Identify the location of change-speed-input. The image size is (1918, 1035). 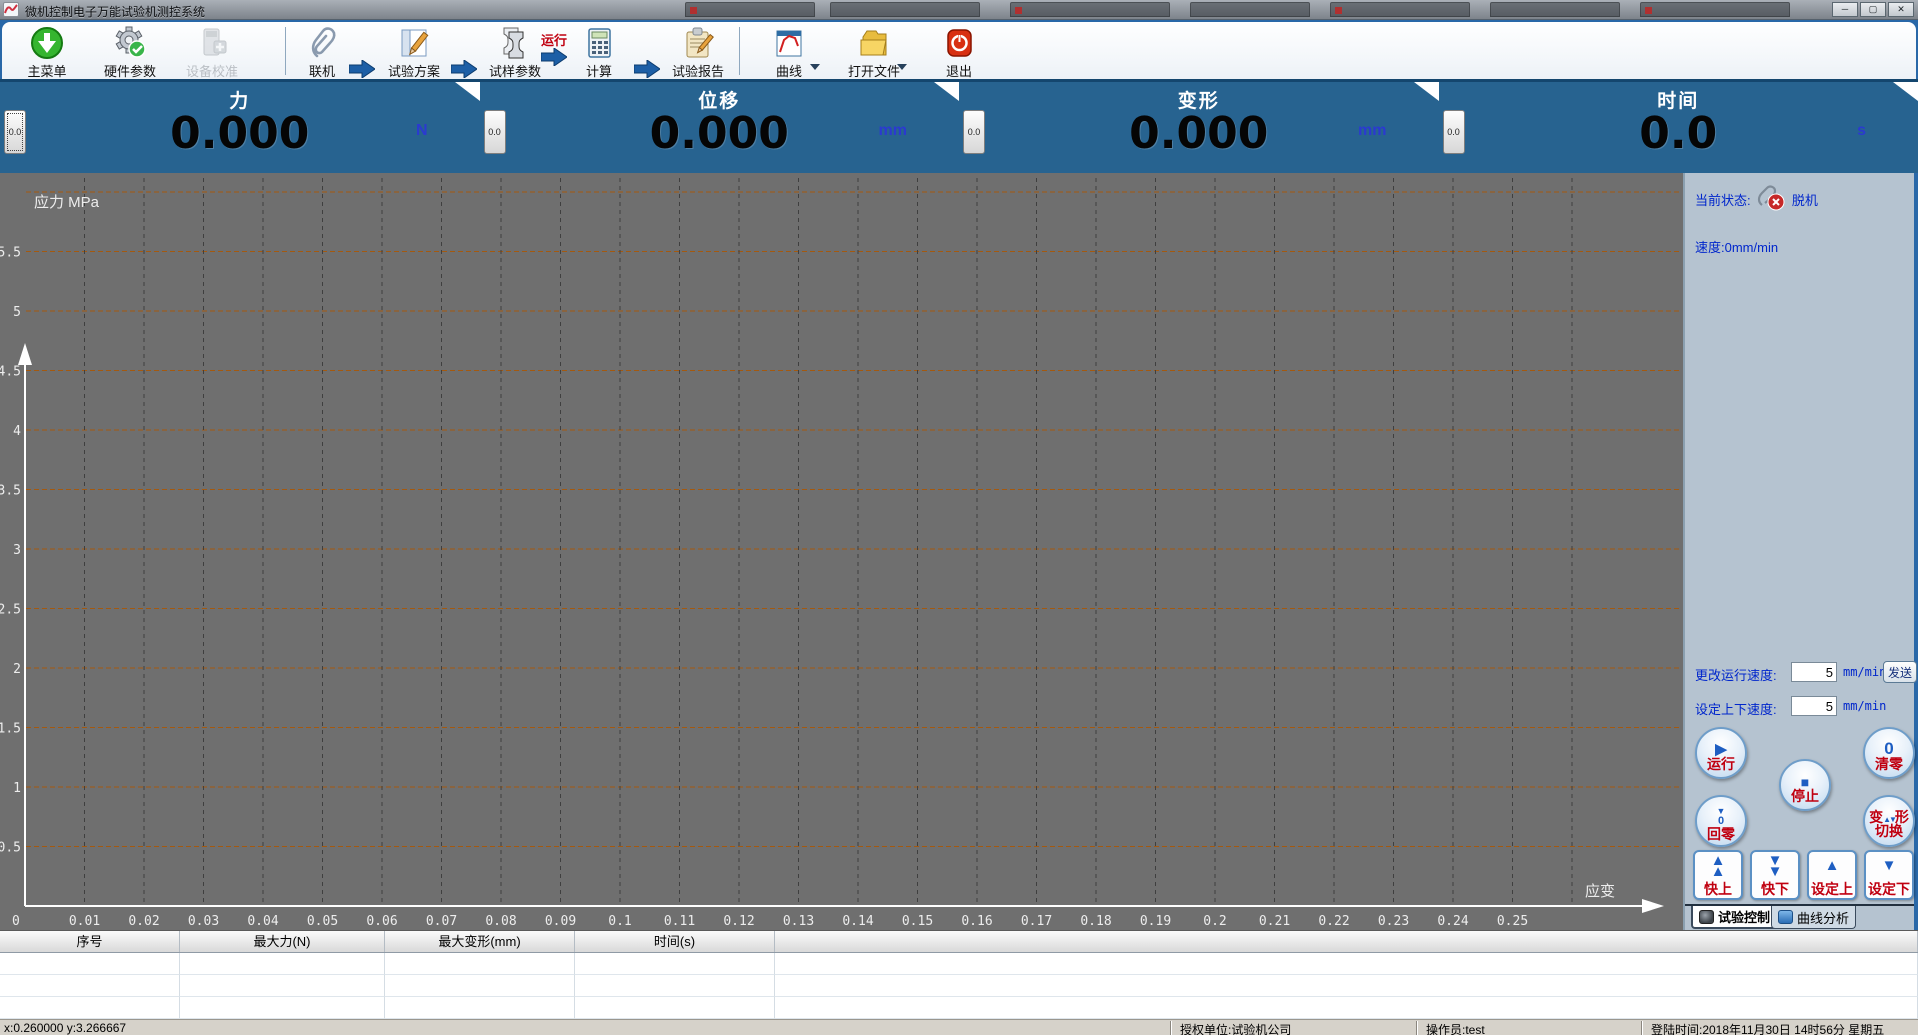
(1814, 672).